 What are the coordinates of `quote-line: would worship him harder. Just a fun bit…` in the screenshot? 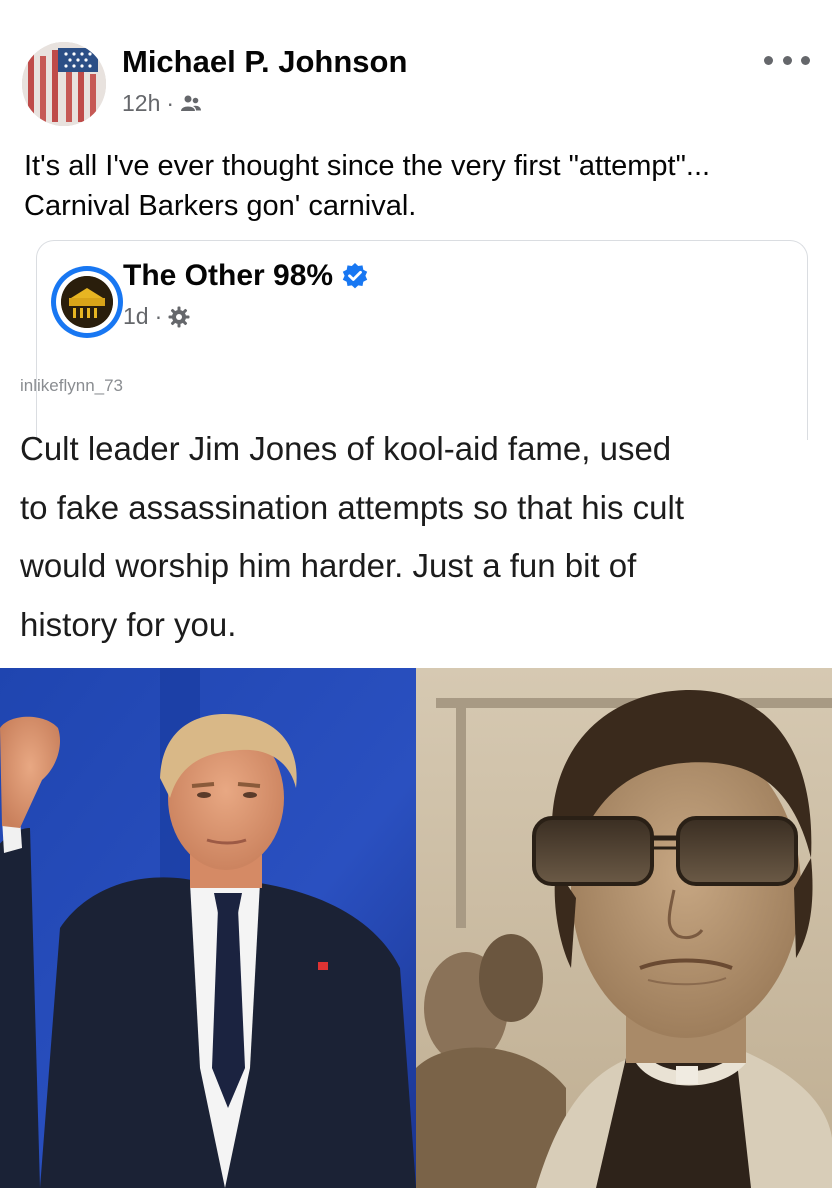 It's located at (328, 565).